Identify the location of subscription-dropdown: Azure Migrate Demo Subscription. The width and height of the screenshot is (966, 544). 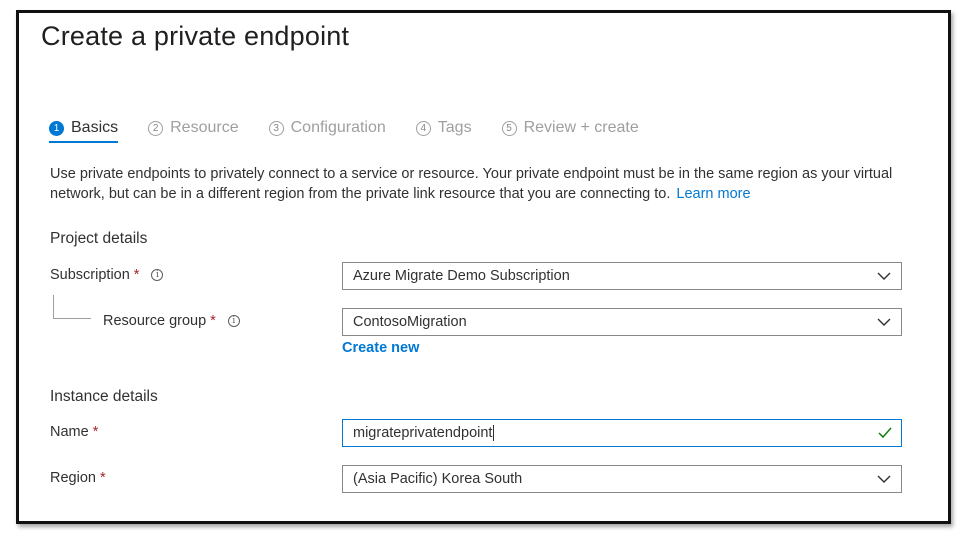
(622, 276).